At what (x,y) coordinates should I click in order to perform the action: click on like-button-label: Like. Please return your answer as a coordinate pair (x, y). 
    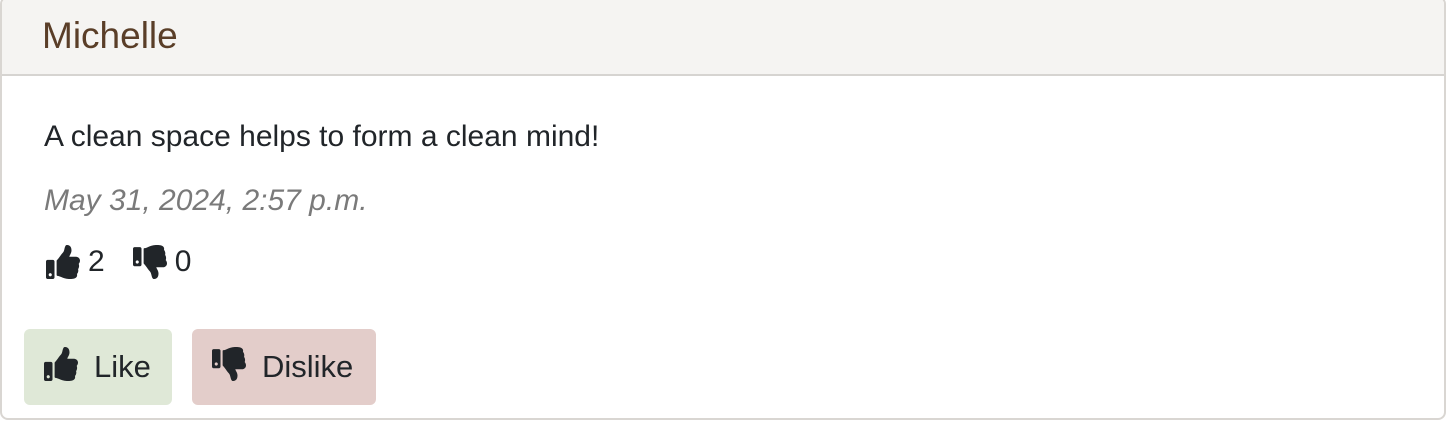
    Looking at the image, I should click on (122, 366).